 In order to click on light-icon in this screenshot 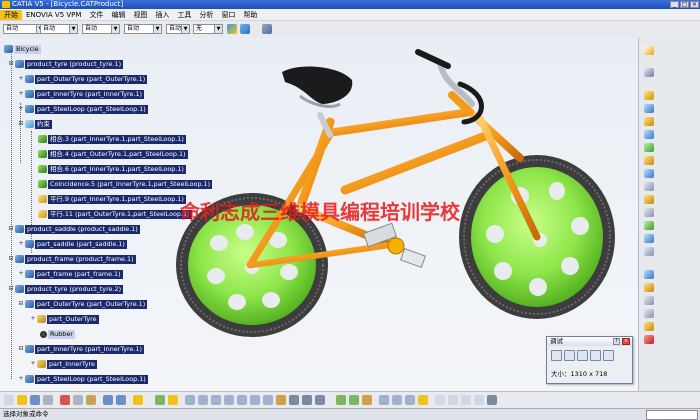, I will do `click(479, 400)`.